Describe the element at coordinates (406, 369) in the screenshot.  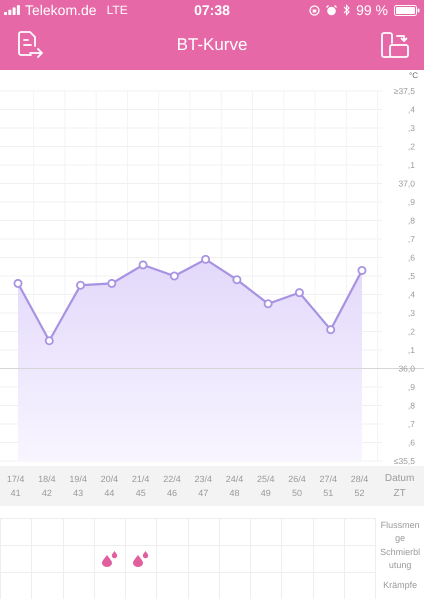
I see `axis-label: 36,0` at that location.